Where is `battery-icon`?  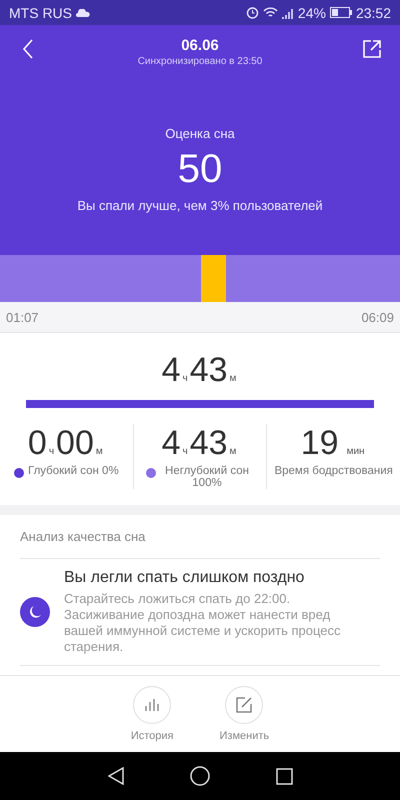 battery-icon is located at coordinates (341, 12).